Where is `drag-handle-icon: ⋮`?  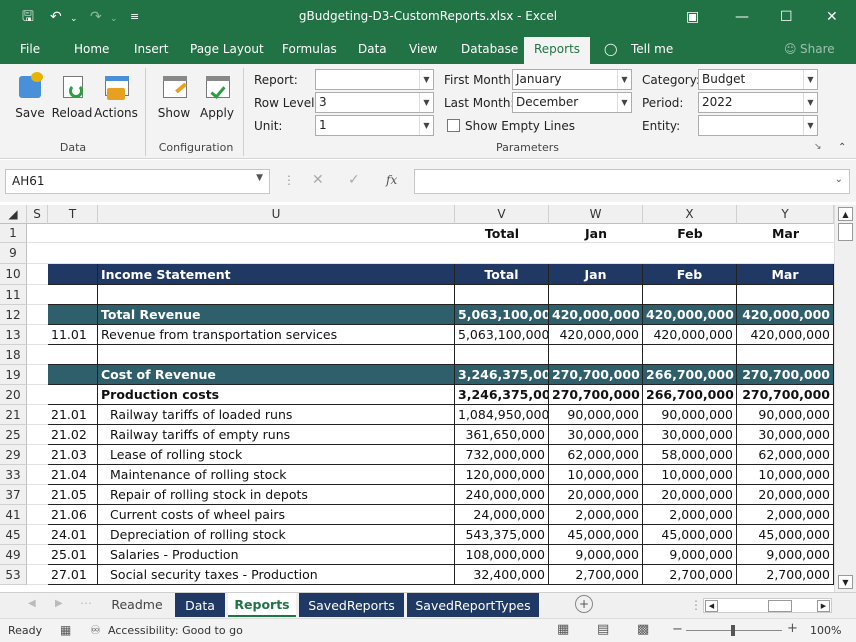
drag-handle-icon: ⋮ is located at coordinates (289, 180).